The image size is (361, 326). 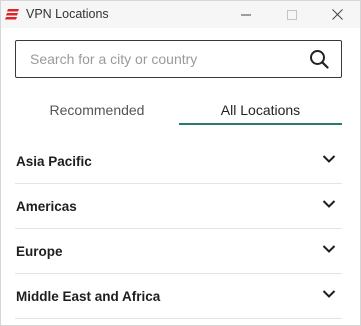 I want to click on minimize-button, so click(x=246, y=14).